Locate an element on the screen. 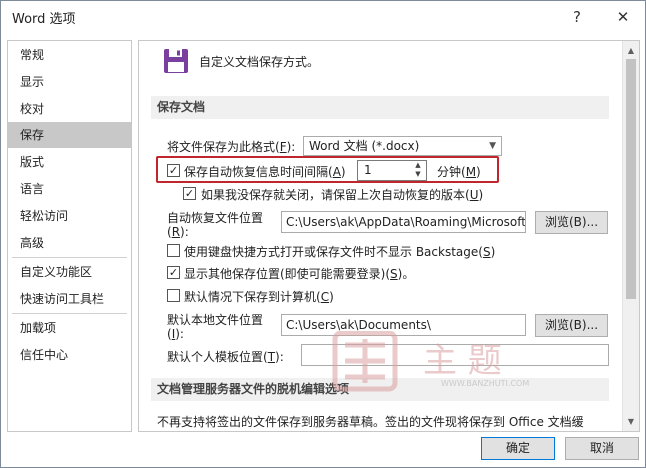 This screenshot has width=646, height=468. save-format-label: 将文件保存为此格式(F): is located at coordinates (231, 147).